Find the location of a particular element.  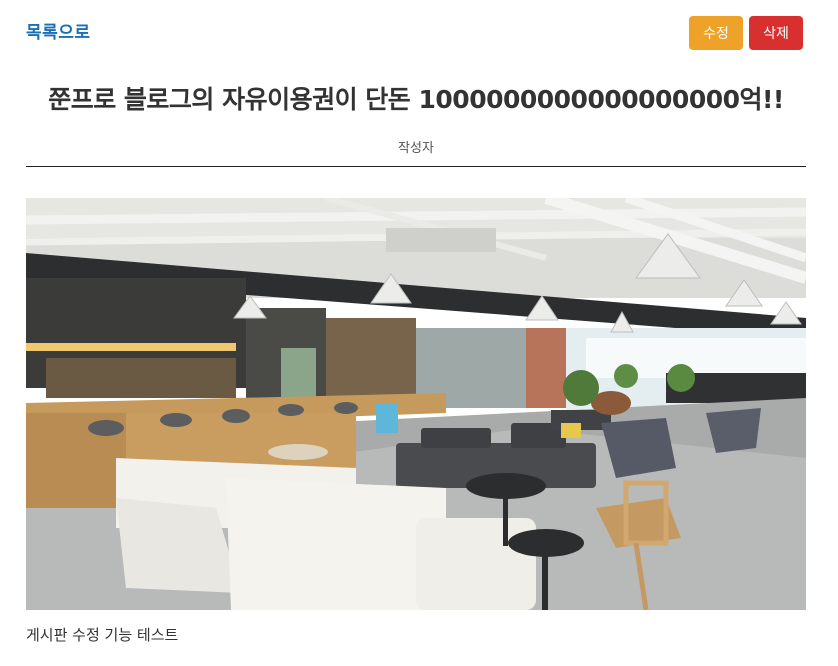

post-author: 작성자 is located at coordinates (416, 148).